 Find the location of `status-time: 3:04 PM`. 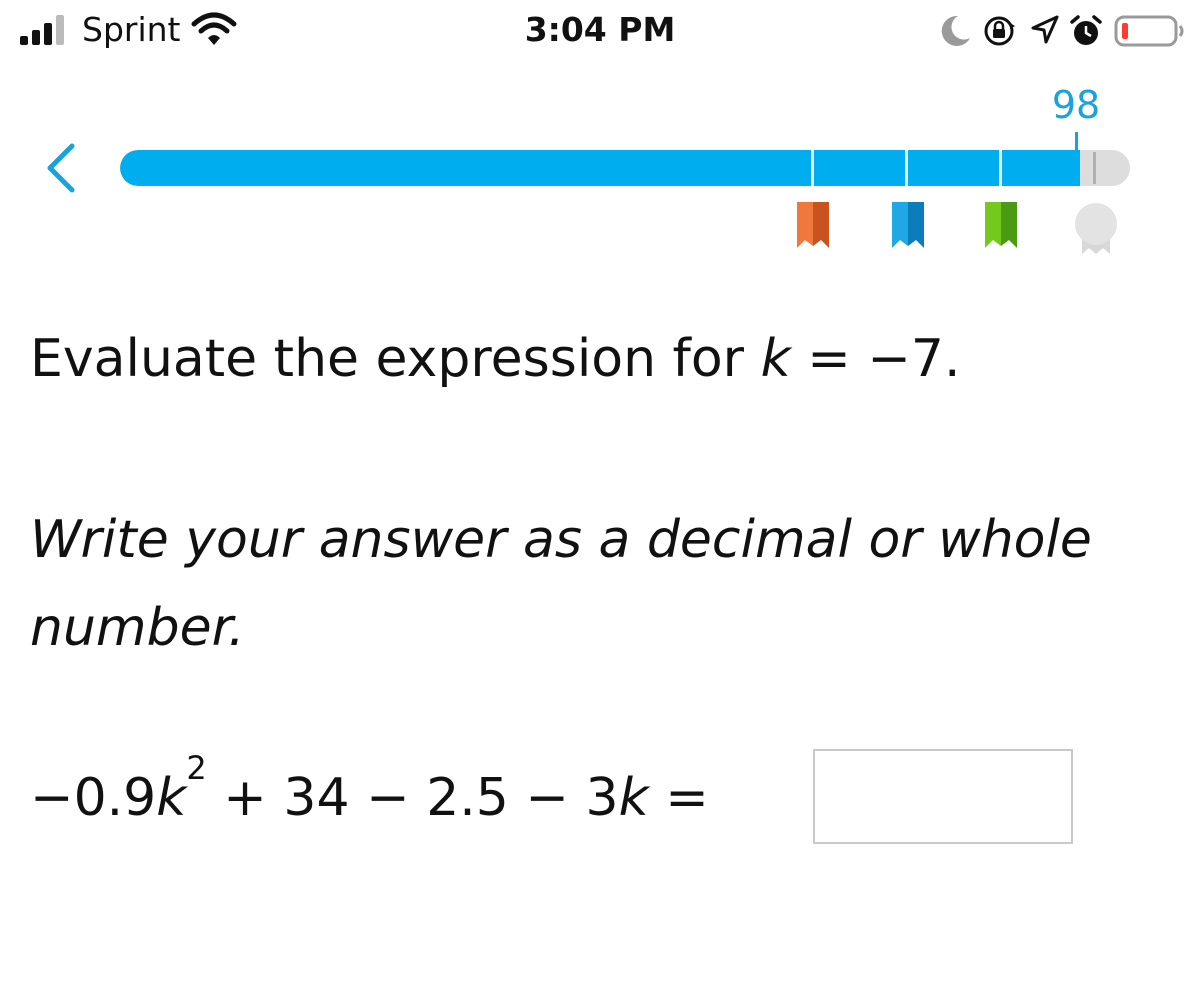

status-time: 3:04 PM is located at coordinates (600, 29).